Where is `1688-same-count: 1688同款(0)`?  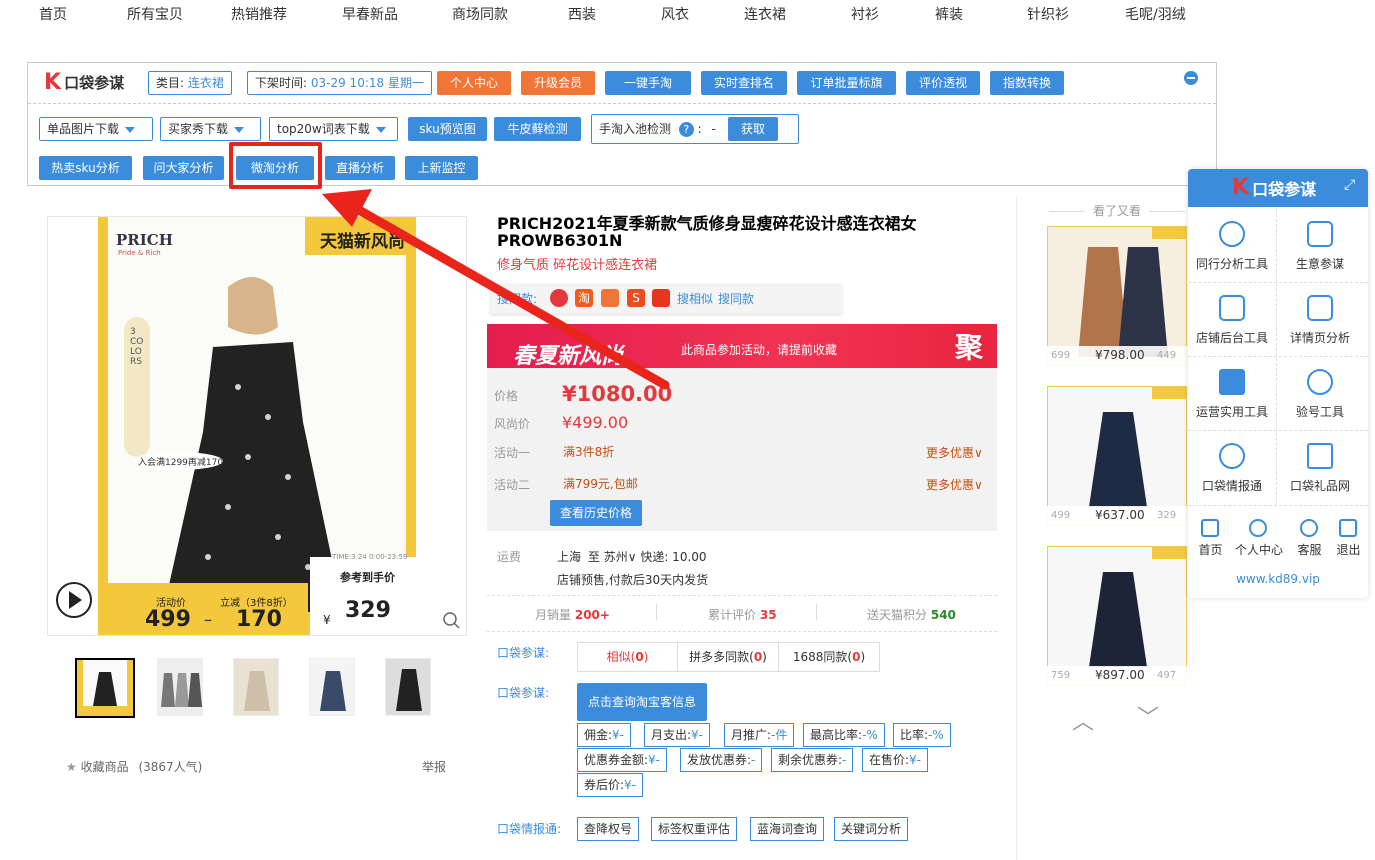
1688-same-count: 1688同款(0) is located at coordinates (829, 657).